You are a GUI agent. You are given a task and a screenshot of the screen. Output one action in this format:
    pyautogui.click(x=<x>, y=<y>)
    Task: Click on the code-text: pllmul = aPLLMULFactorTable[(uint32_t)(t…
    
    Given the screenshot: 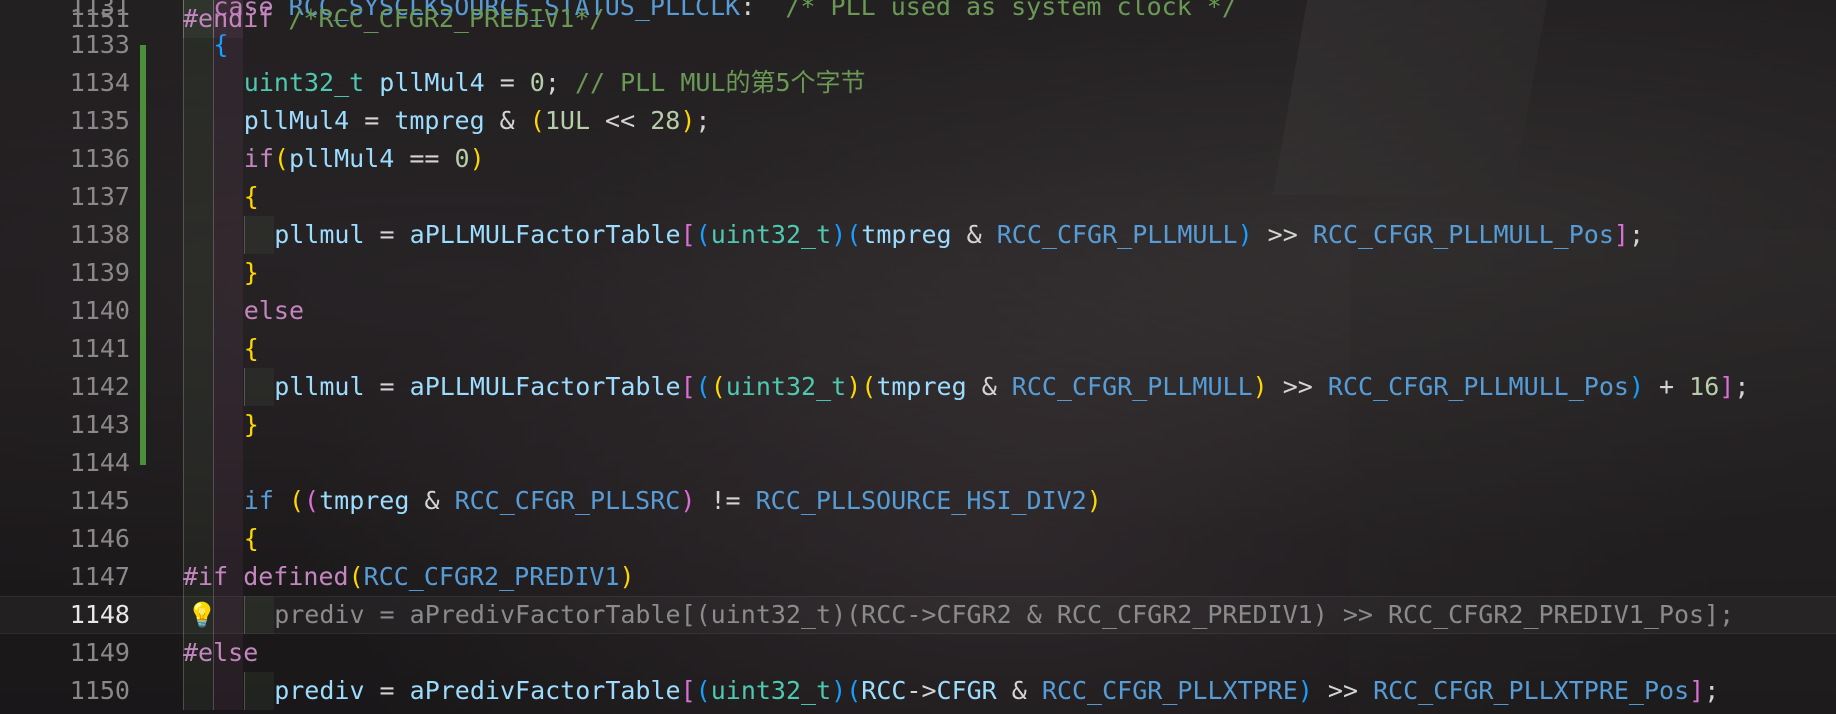 What is the action you would take?
    pyautogui.click(x=959, y=235)
    